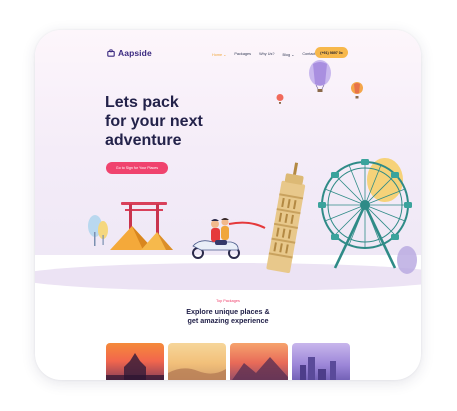  Describe the element at coordinates (141, 238) in the screenshot. I see `pyramids` at that location.